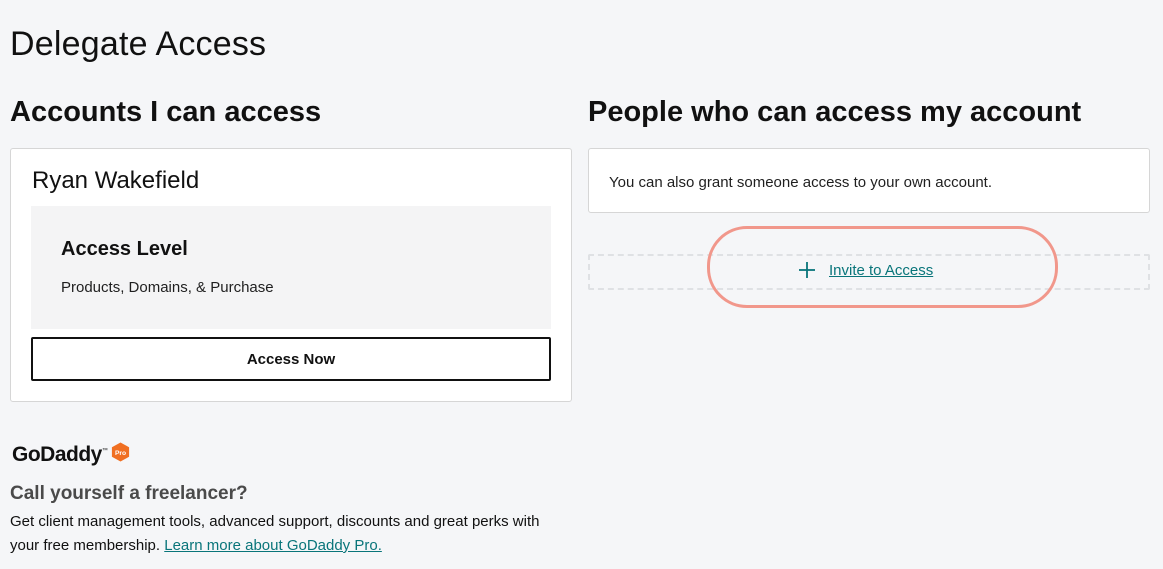 The image size is (1163, 569). What do you see at coordinates (291, 359) in the screenshot?
I see `access-now-button: Access Now` at bounding box center [291, 359].